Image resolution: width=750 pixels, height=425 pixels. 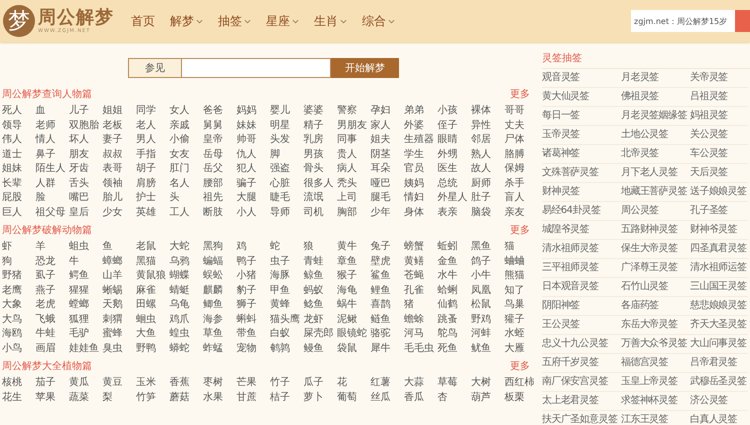 I want to click on oracle-link: 忠义十九公灵签, so click(x=581, y=344).